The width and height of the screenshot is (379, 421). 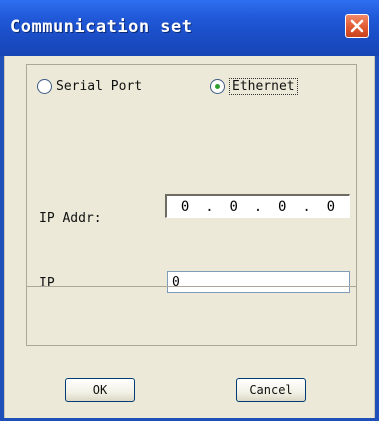 I want to click on close-button, so click(x=357, y=26).